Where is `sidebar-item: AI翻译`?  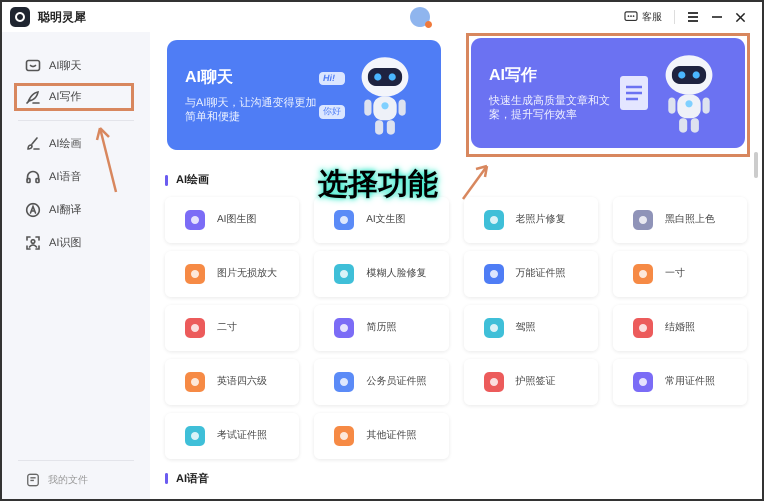 sidebar-item: AI翻译 is located at coordinates (74, 210).